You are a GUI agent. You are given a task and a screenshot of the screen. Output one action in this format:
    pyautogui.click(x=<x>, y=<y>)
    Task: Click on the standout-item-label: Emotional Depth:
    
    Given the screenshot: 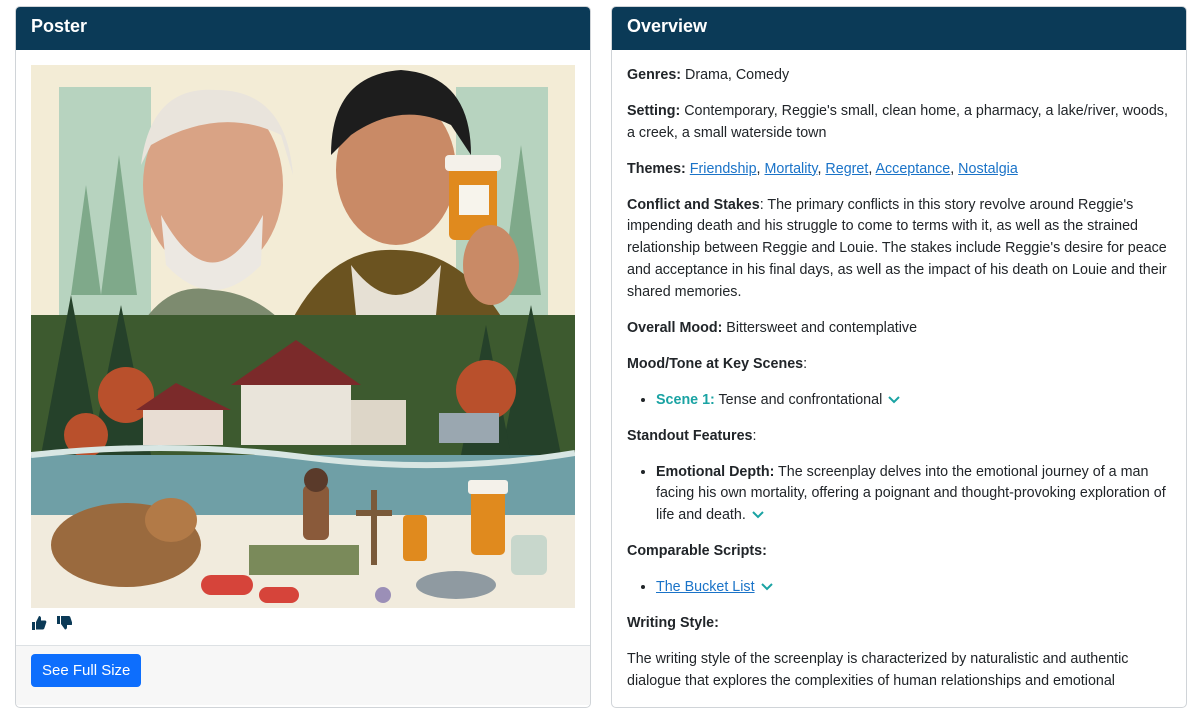 What is the action you would take?
    pyautogui.click(x=715, y=471)
    